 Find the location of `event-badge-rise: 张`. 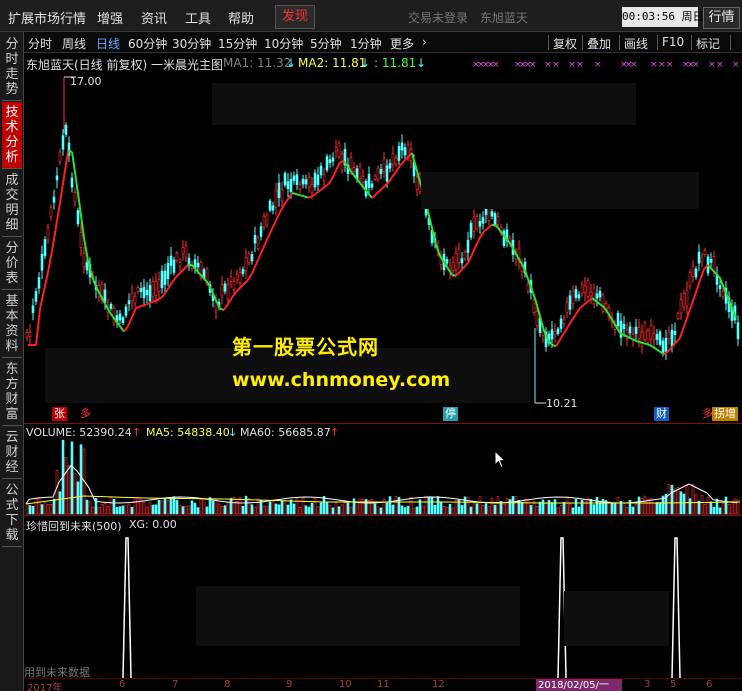

event-badge-rise: 张 is located at coordinates (59, 414).